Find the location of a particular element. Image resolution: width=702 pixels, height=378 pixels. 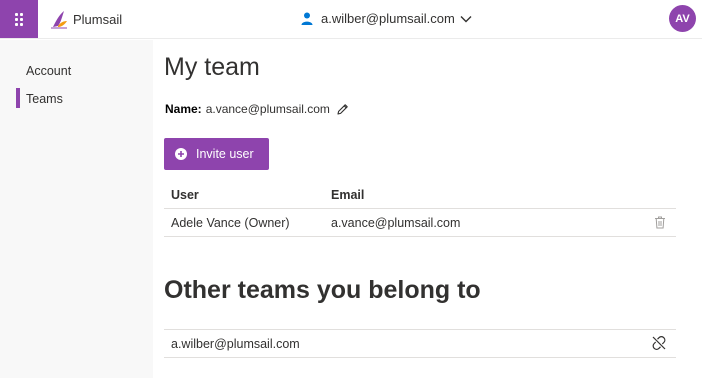

invite-user-button: Invite user is located at coordinates (216, 154).